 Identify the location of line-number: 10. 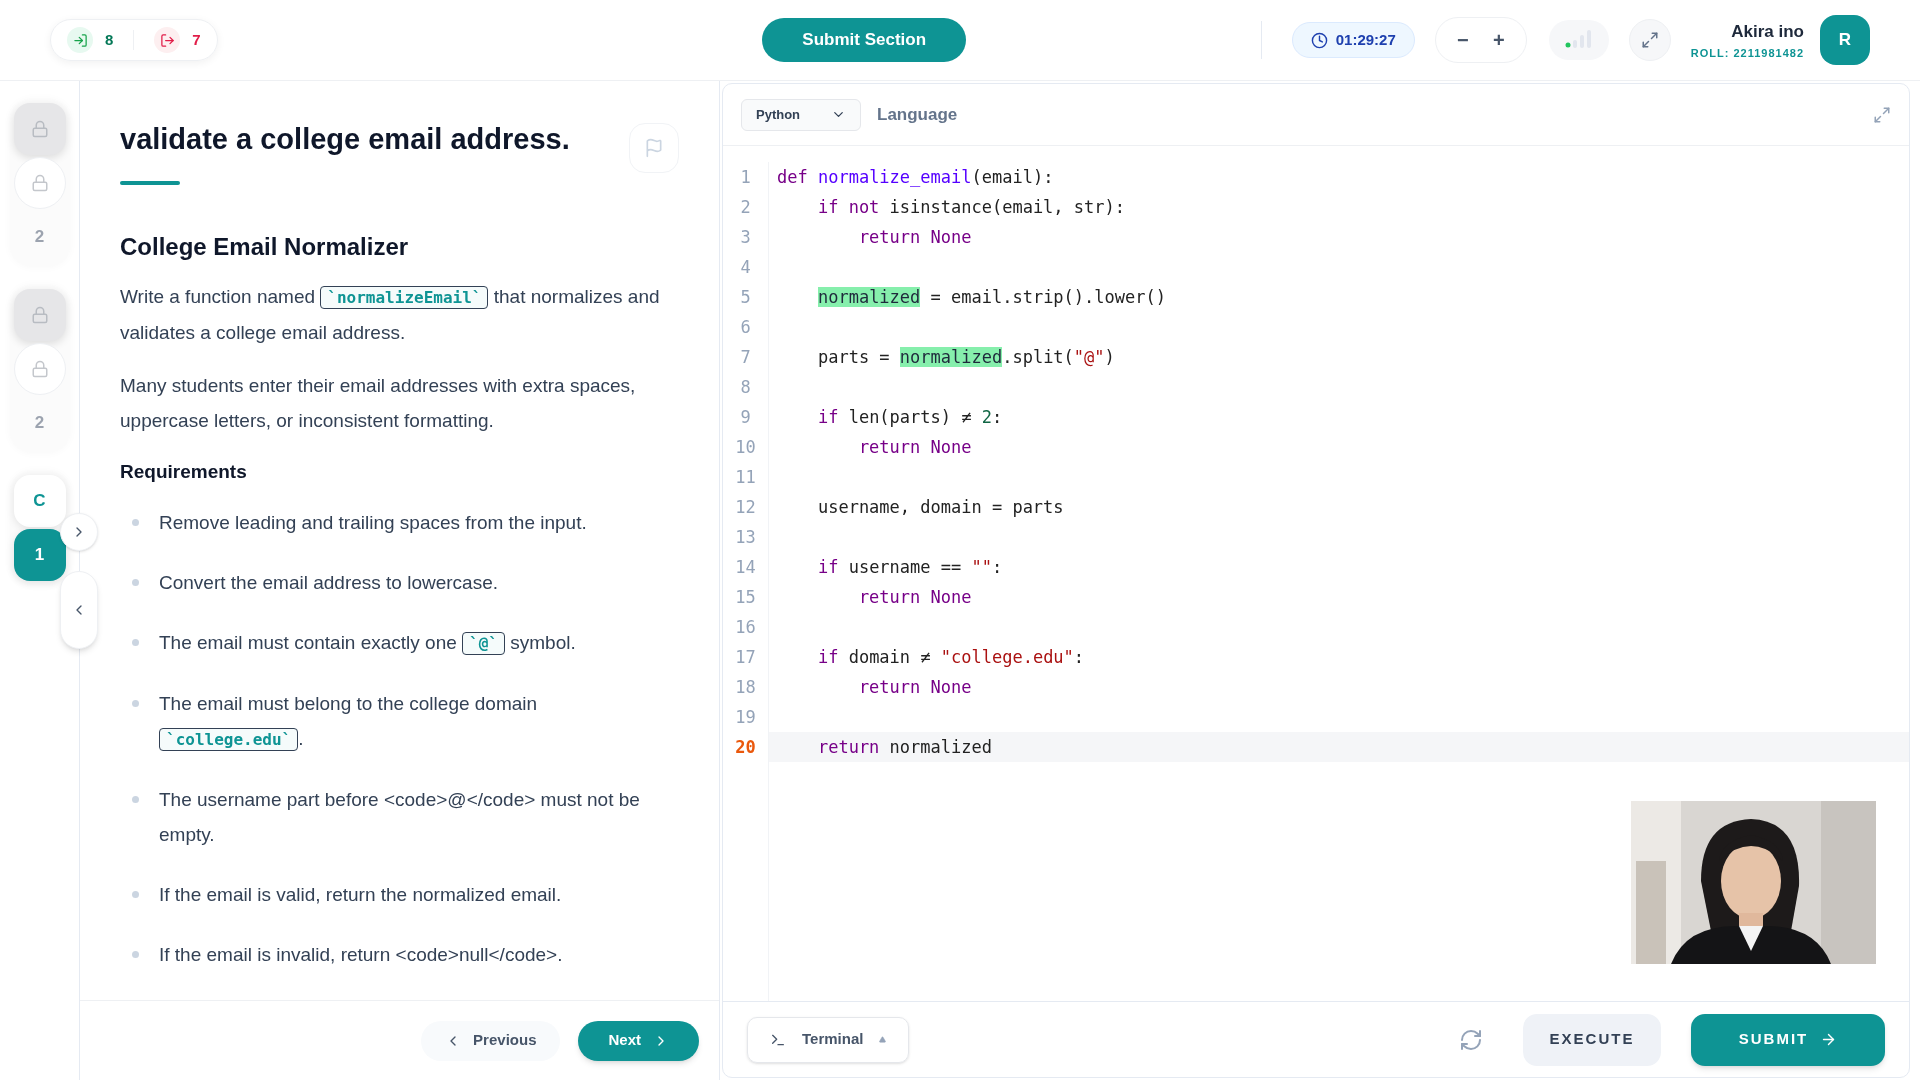
(745, 447).